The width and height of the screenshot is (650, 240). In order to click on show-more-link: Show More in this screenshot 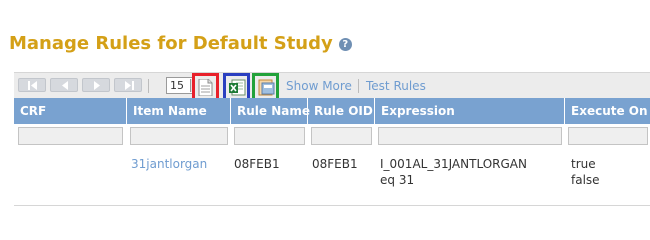, I will do `click(319, 86)`.